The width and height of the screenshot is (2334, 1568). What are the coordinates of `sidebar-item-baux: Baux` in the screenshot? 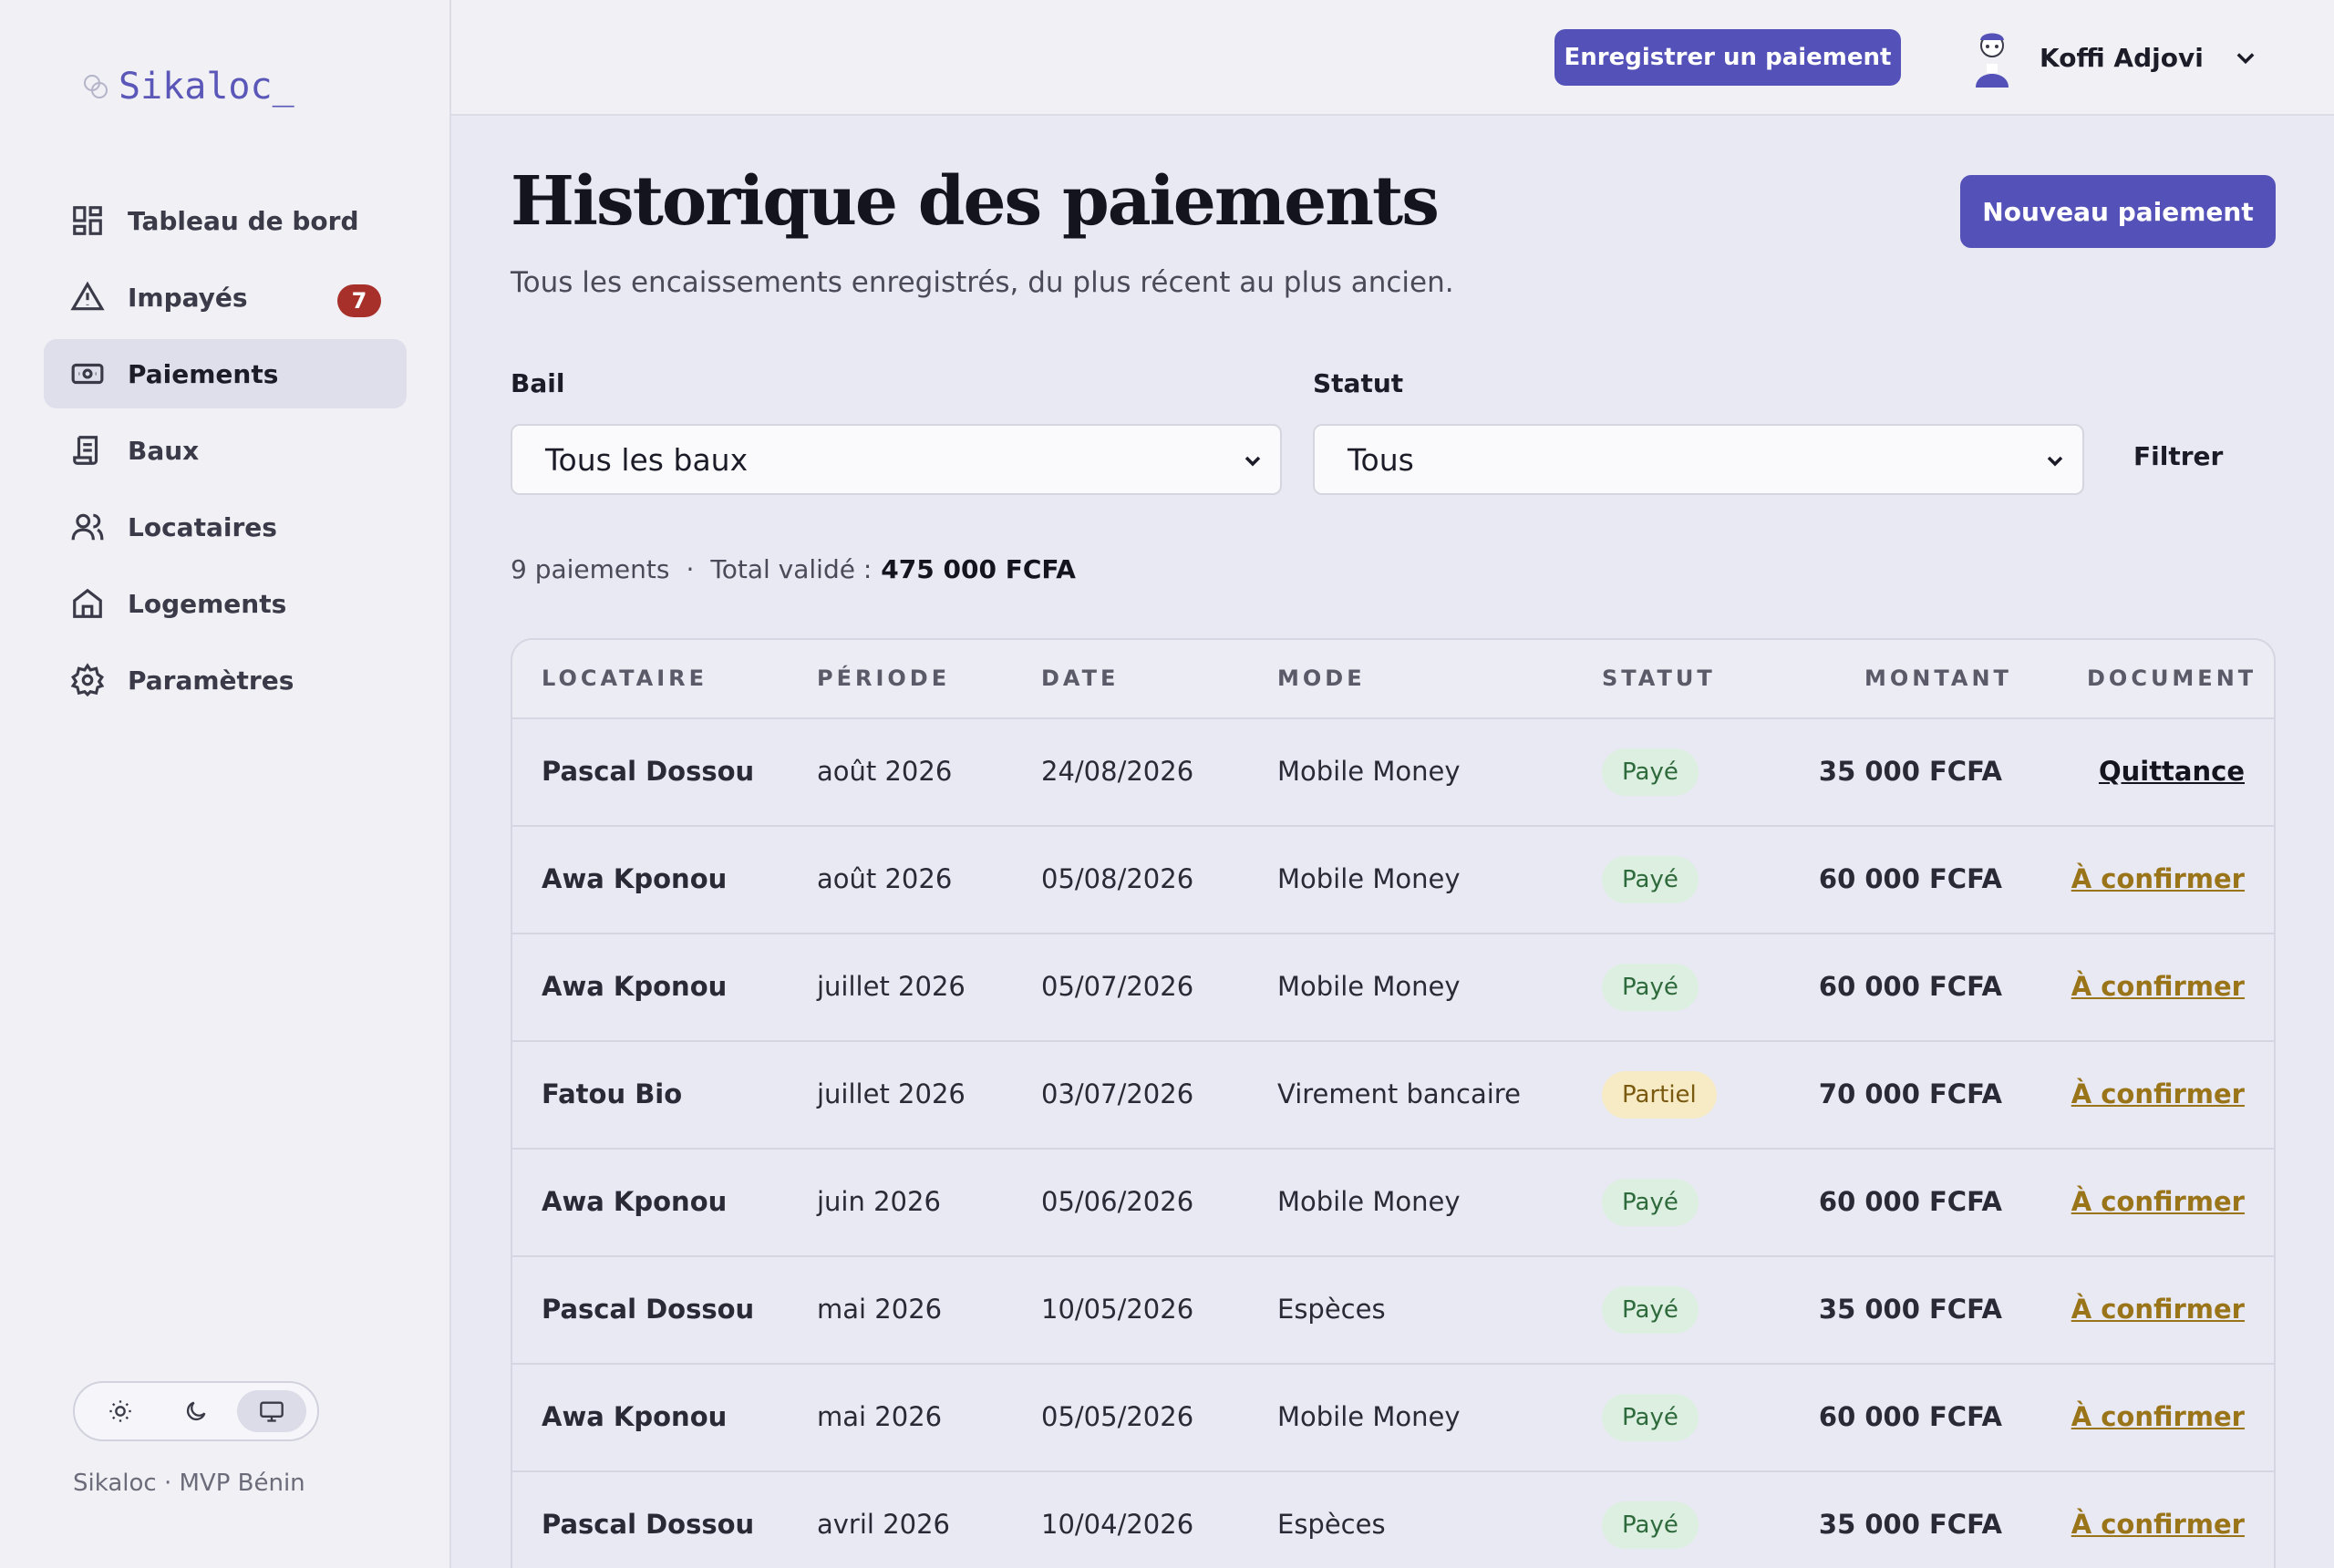 It's located at (225, 450).